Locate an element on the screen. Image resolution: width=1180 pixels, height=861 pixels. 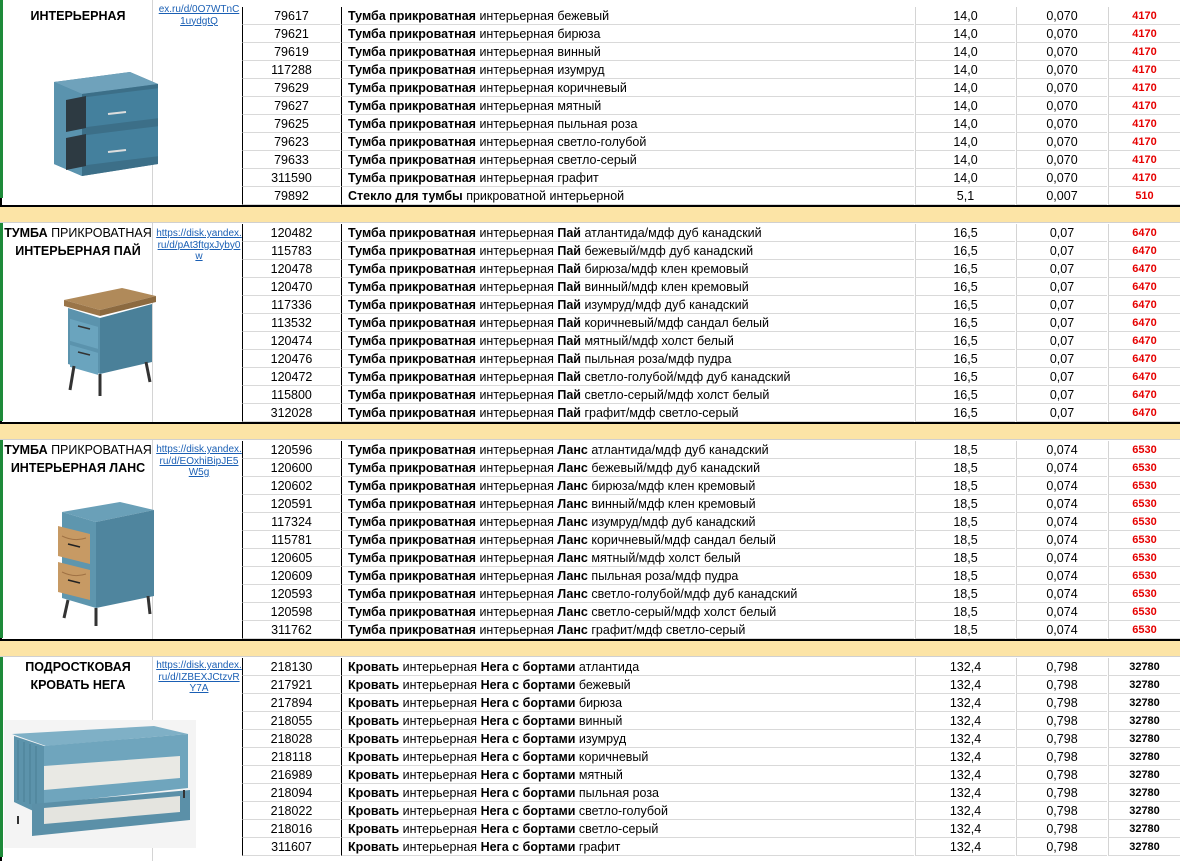
article-code-cell: 120600 is located at coordinates (291, 468).